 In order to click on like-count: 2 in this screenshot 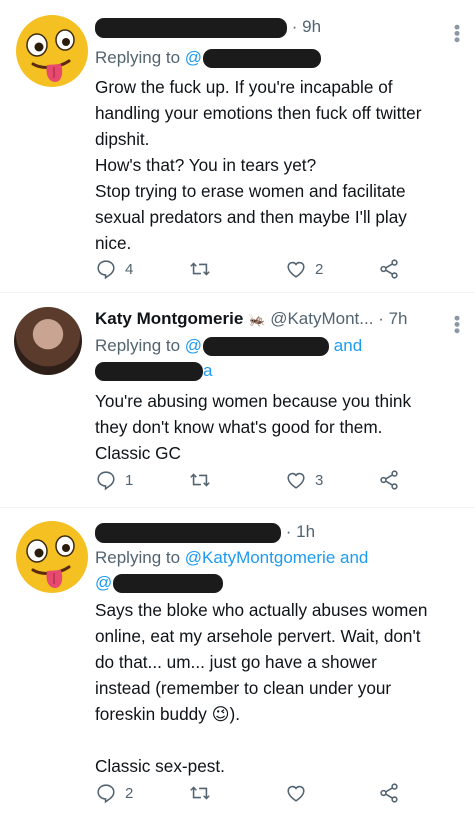, I will do `click(319, 269)`.